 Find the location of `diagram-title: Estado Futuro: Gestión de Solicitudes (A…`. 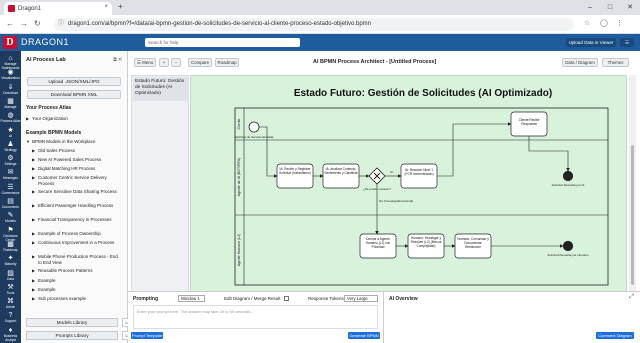

diagram-title: Estado Futuro: Gestión de Solicitudes (A… is located at coordinates (423, 93).